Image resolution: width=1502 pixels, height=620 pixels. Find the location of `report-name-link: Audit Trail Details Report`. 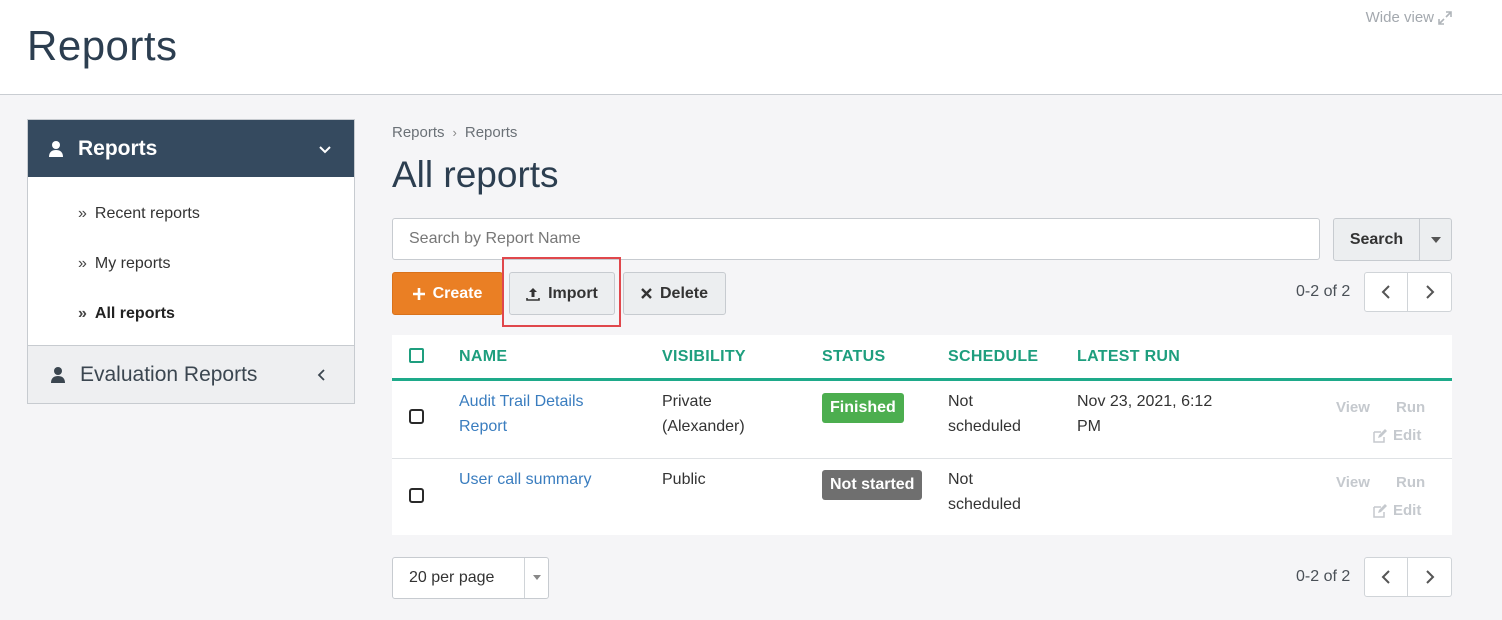

report-name-link: Audit Trail Details Report is located at coordinates (521, 414).